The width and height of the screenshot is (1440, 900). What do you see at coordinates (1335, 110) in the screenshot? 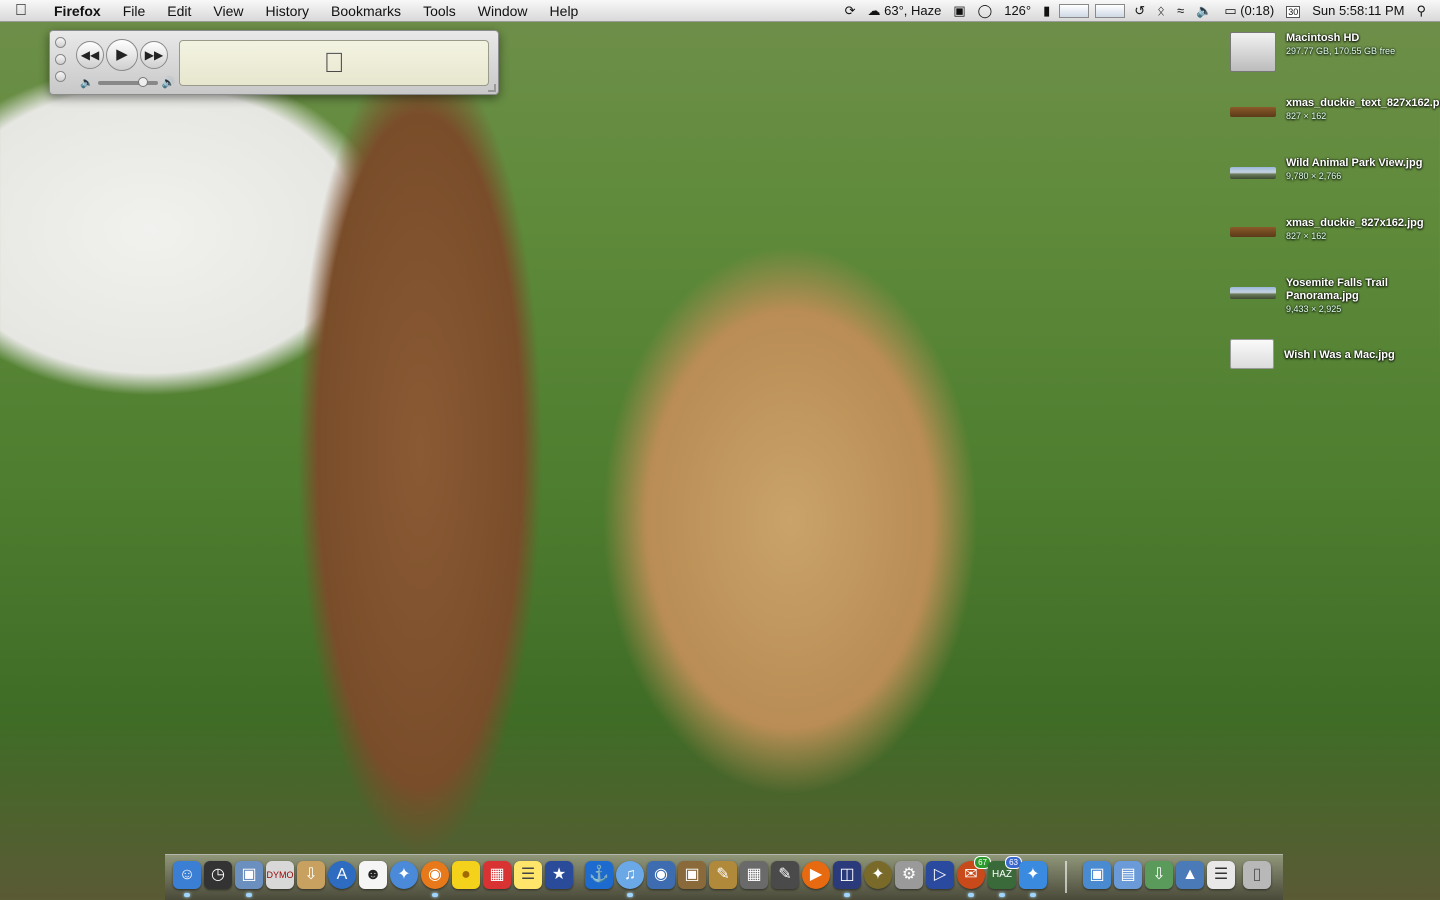
I see `desktop-icon-xmas-duckie-text-psd: xmas_duckie_text_827x162.psd 827 × 162` at bounding box center [1335, 110].